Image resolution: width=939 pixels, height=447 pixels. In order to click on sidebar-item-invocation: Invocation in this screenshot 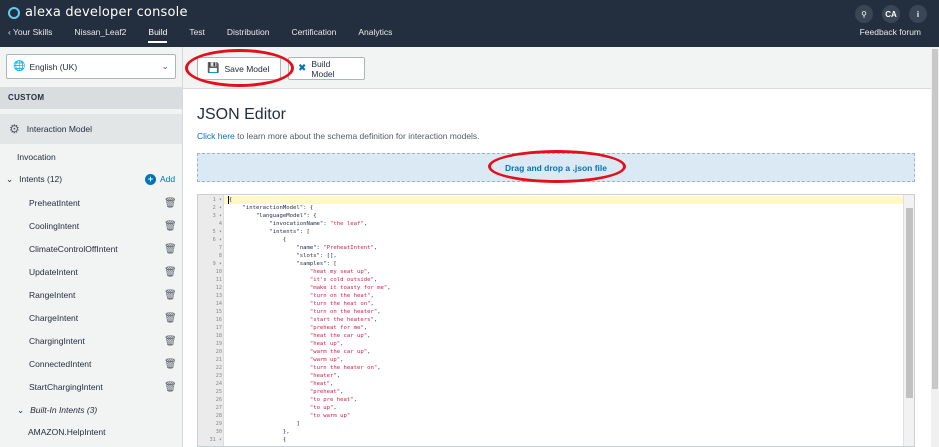, I will do `click(91, 157)`.